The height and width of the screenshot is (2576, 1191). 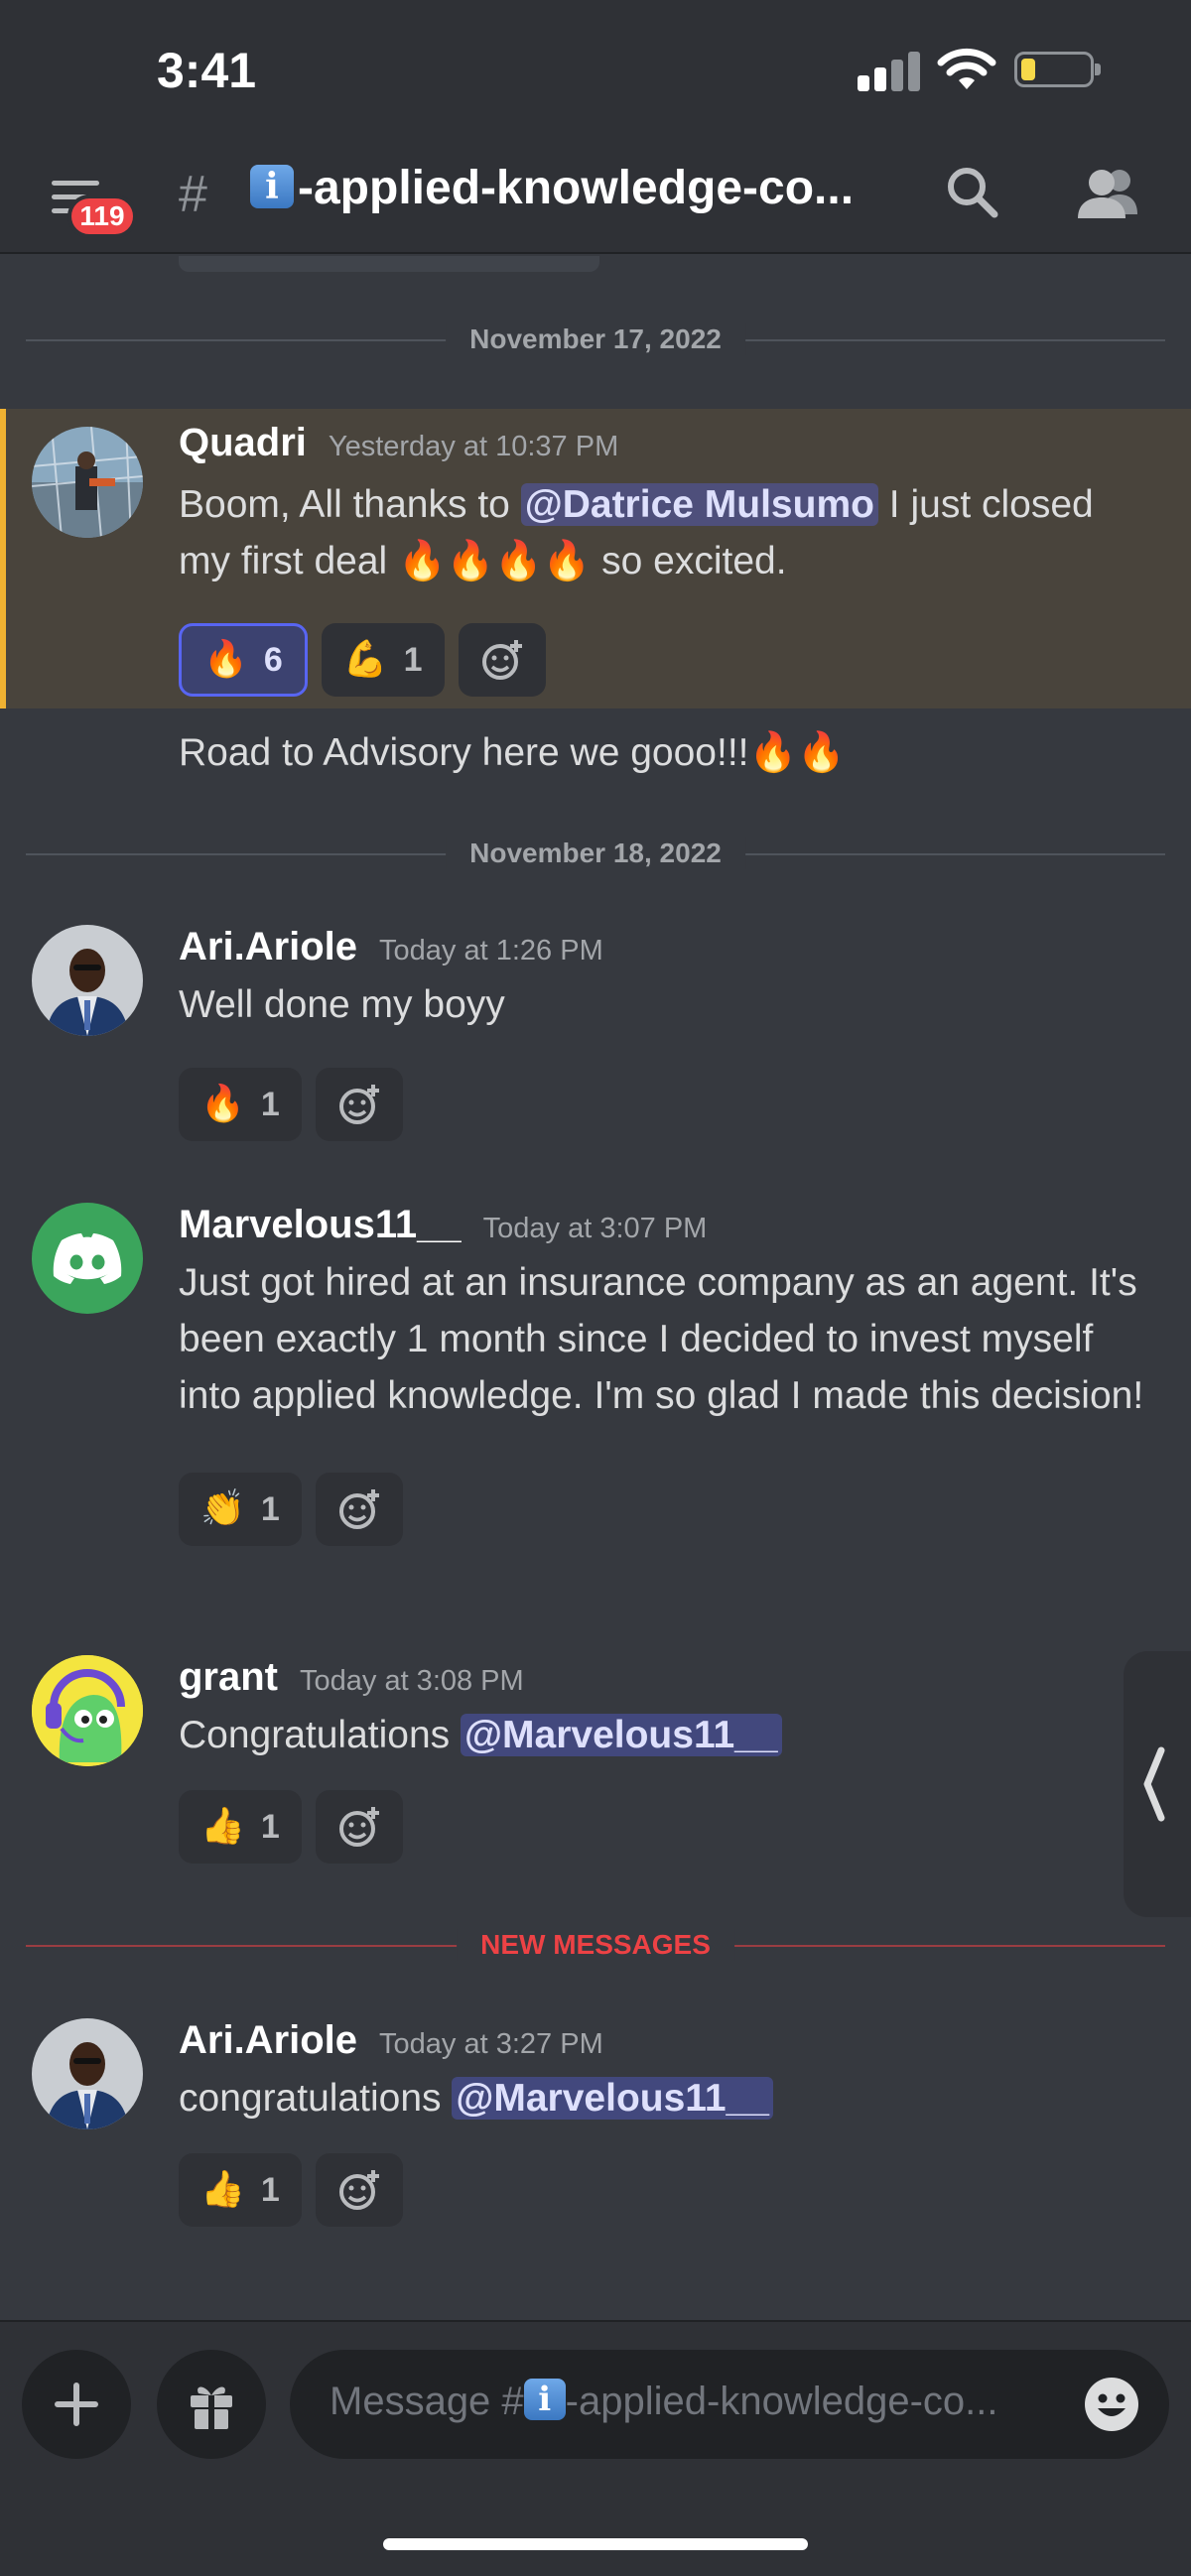 I want to click on date-divider: November 18, 2022, so click(x=595, y=854).